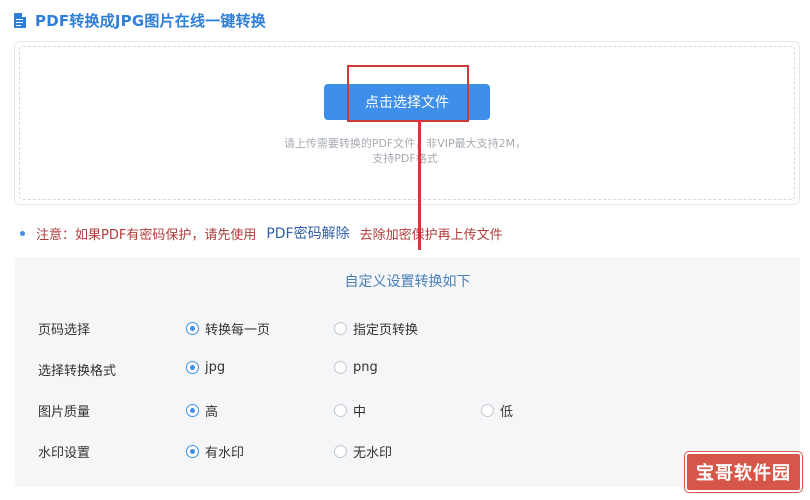 This screenshot has height=500, width=810. What do you see at coordinates (64, 330) in the screenshot?
I see `page-range-label: 页码选择` at bounding box center [64, 330].